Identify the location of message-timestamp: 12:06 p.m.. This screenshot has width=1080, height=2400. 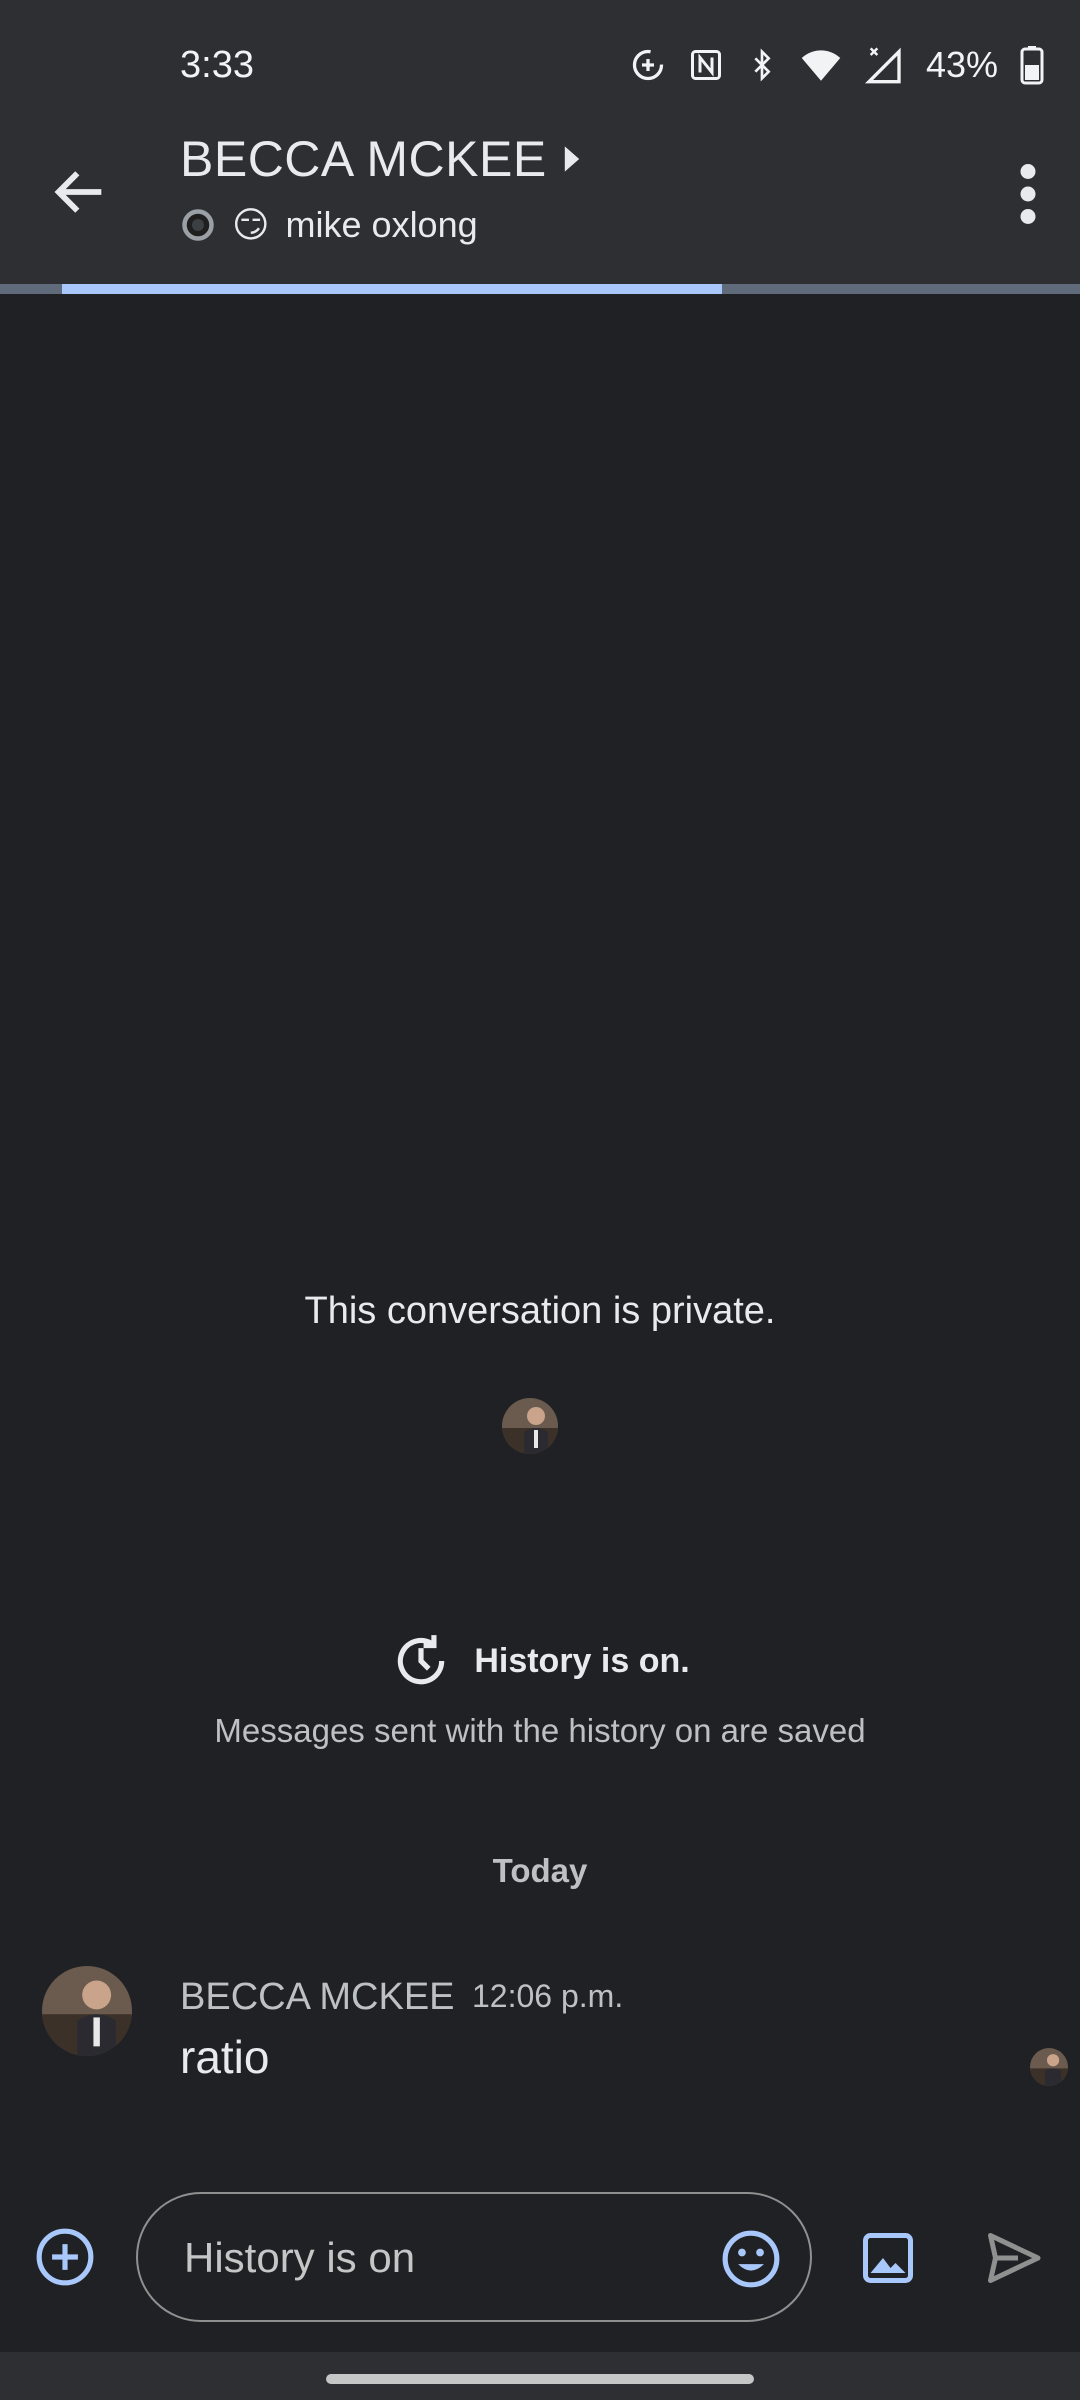
(548, 1996).